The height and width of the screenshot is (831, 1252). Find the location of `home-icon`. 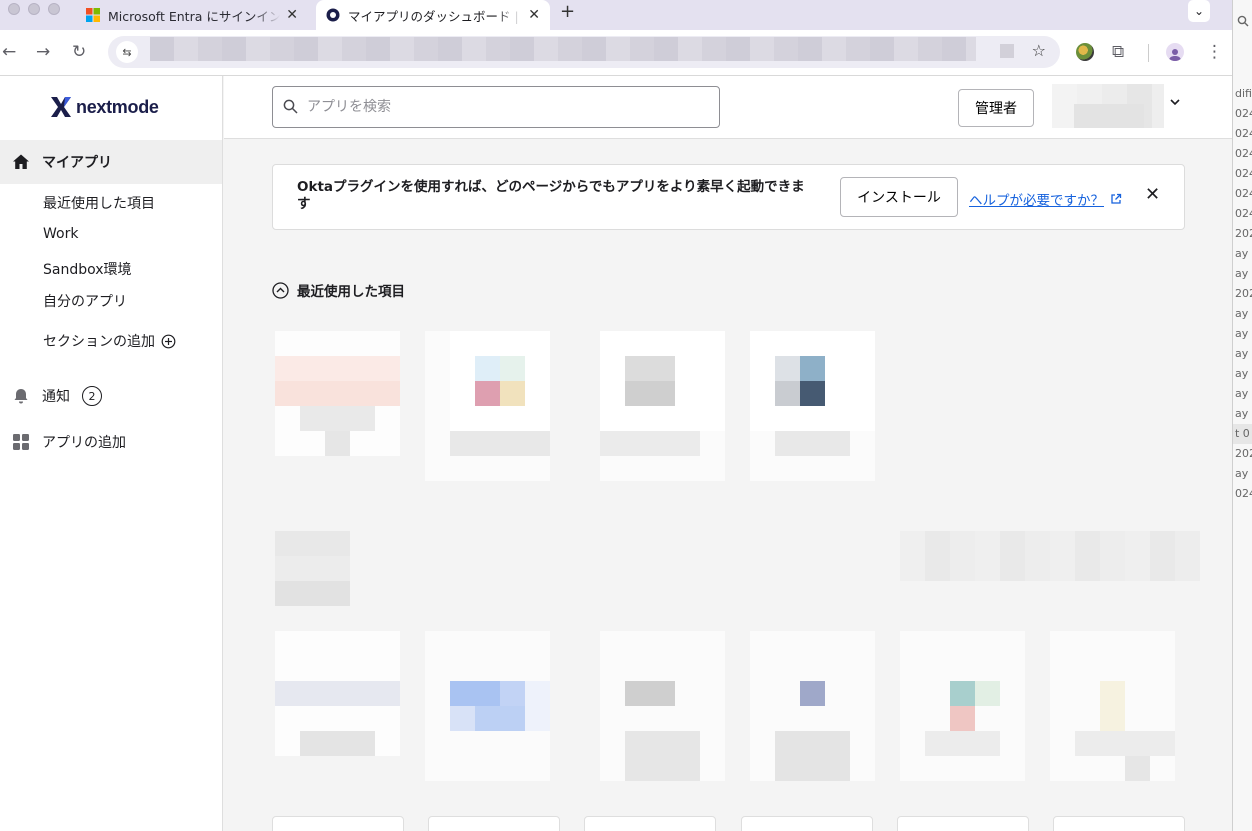

home-icon is located at coordinates (21, 161).